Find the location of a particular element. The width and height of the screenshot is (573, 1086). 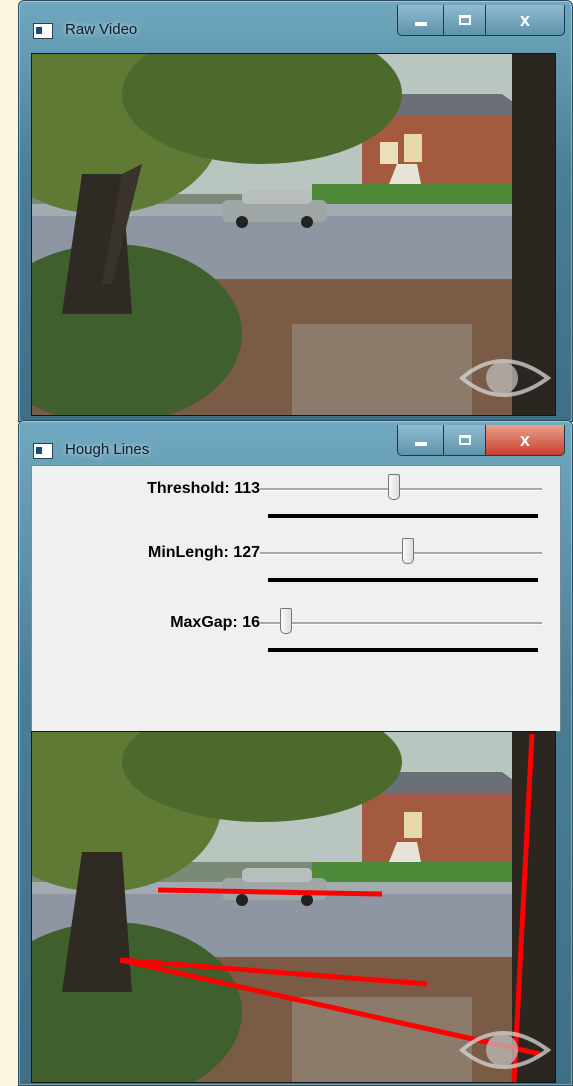

window-title: Hough Lines is located at coordinates (107, 449).